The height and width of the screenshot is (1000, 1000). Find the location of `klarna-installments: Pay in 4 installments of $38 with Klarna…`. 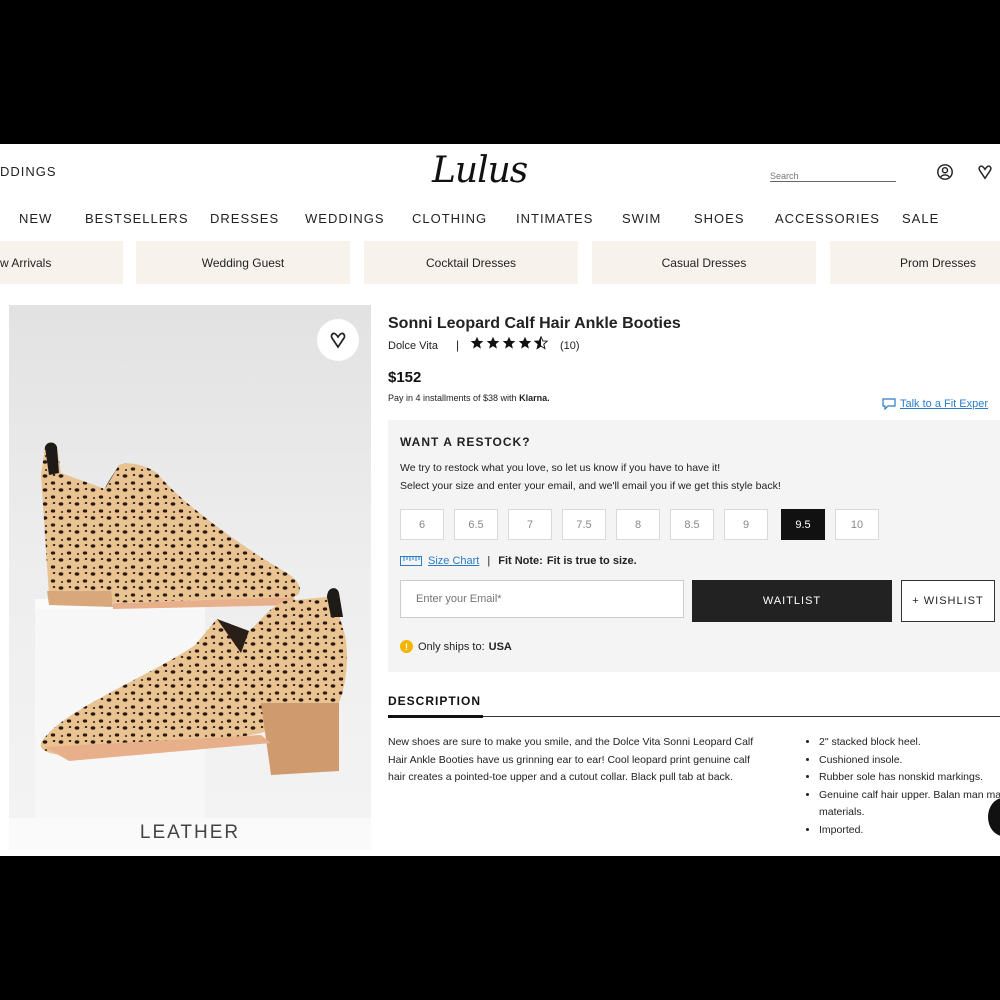

klarna-installments: Pay in 4 installments of $38 with Klarna… is located at coordinates (469, 398).